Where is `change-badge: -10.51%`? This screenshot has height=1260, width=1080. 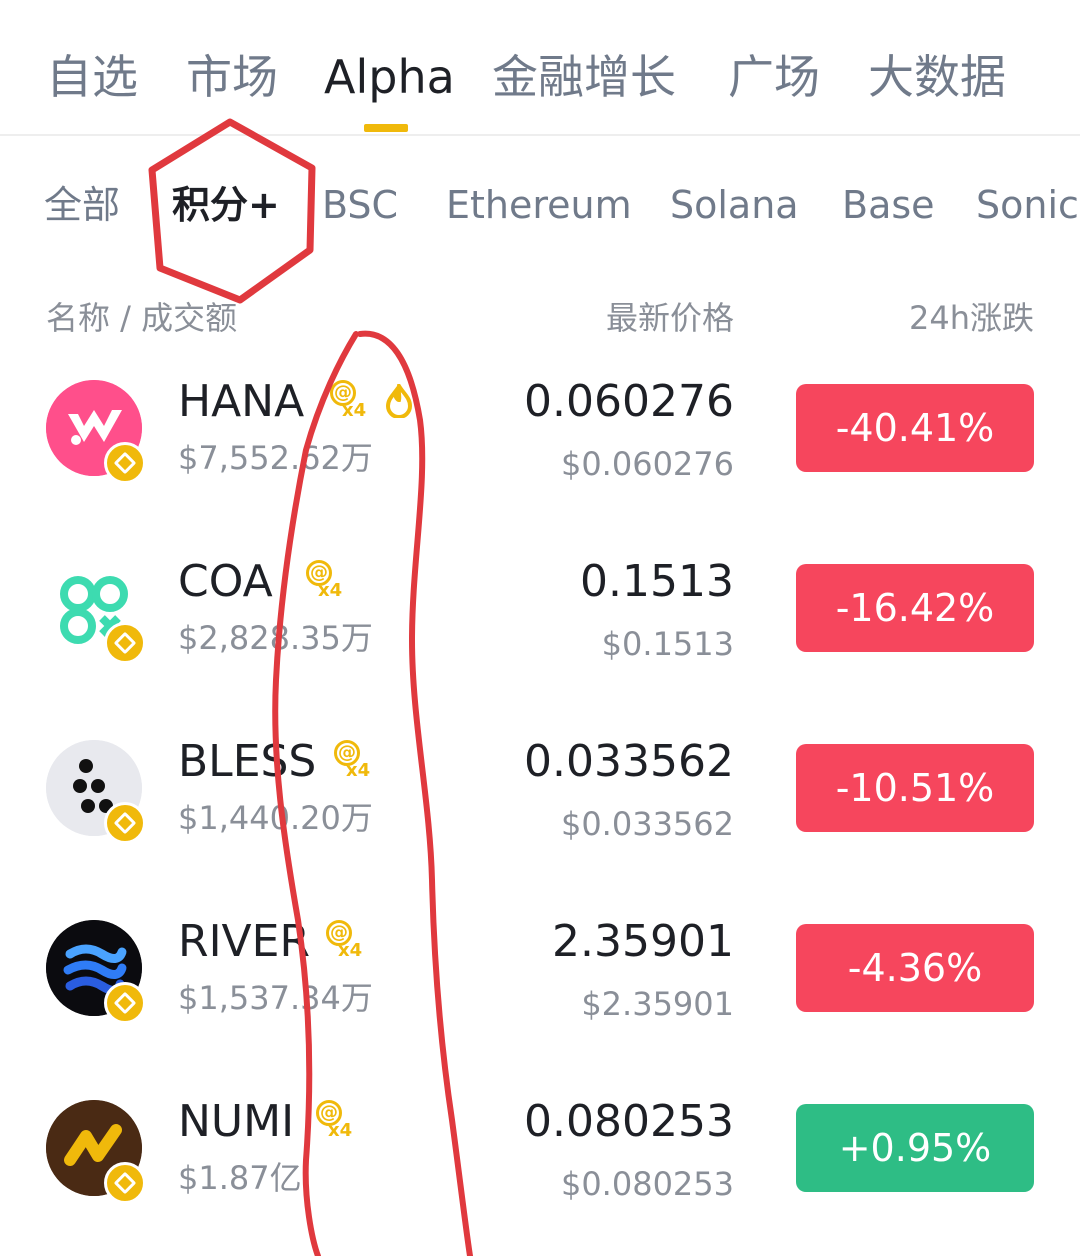 change-badge: -10.51% is located at coordinates (915, 788).